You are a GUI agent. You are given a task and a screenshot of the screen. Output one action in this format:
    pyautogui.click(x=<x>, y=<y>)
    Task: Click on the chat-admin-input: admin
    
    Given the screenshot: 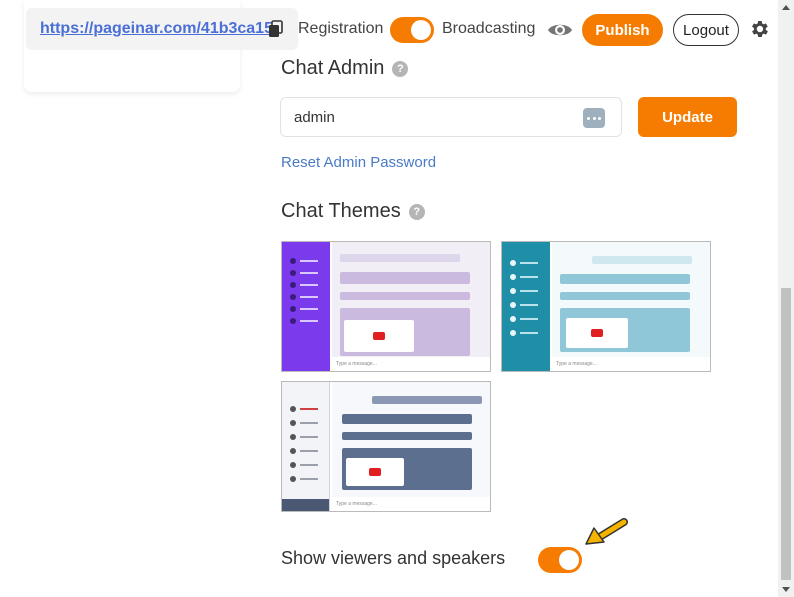 What is the action you would take?
    pyautogui.click(x=451, y=117)
    